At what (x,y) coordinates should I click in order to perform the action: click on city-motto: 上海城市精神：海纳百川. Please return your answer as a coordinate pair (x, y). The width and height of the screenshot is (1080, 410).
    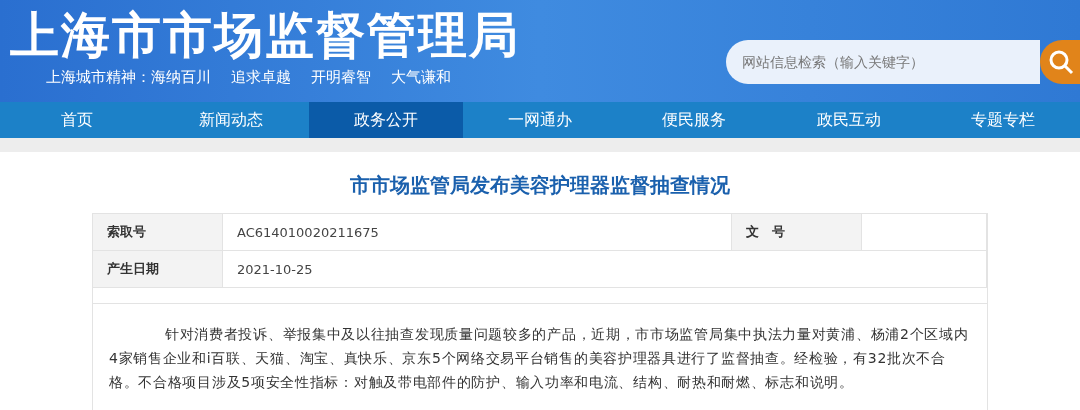
    Looking at the image, I should click on (128, 77).